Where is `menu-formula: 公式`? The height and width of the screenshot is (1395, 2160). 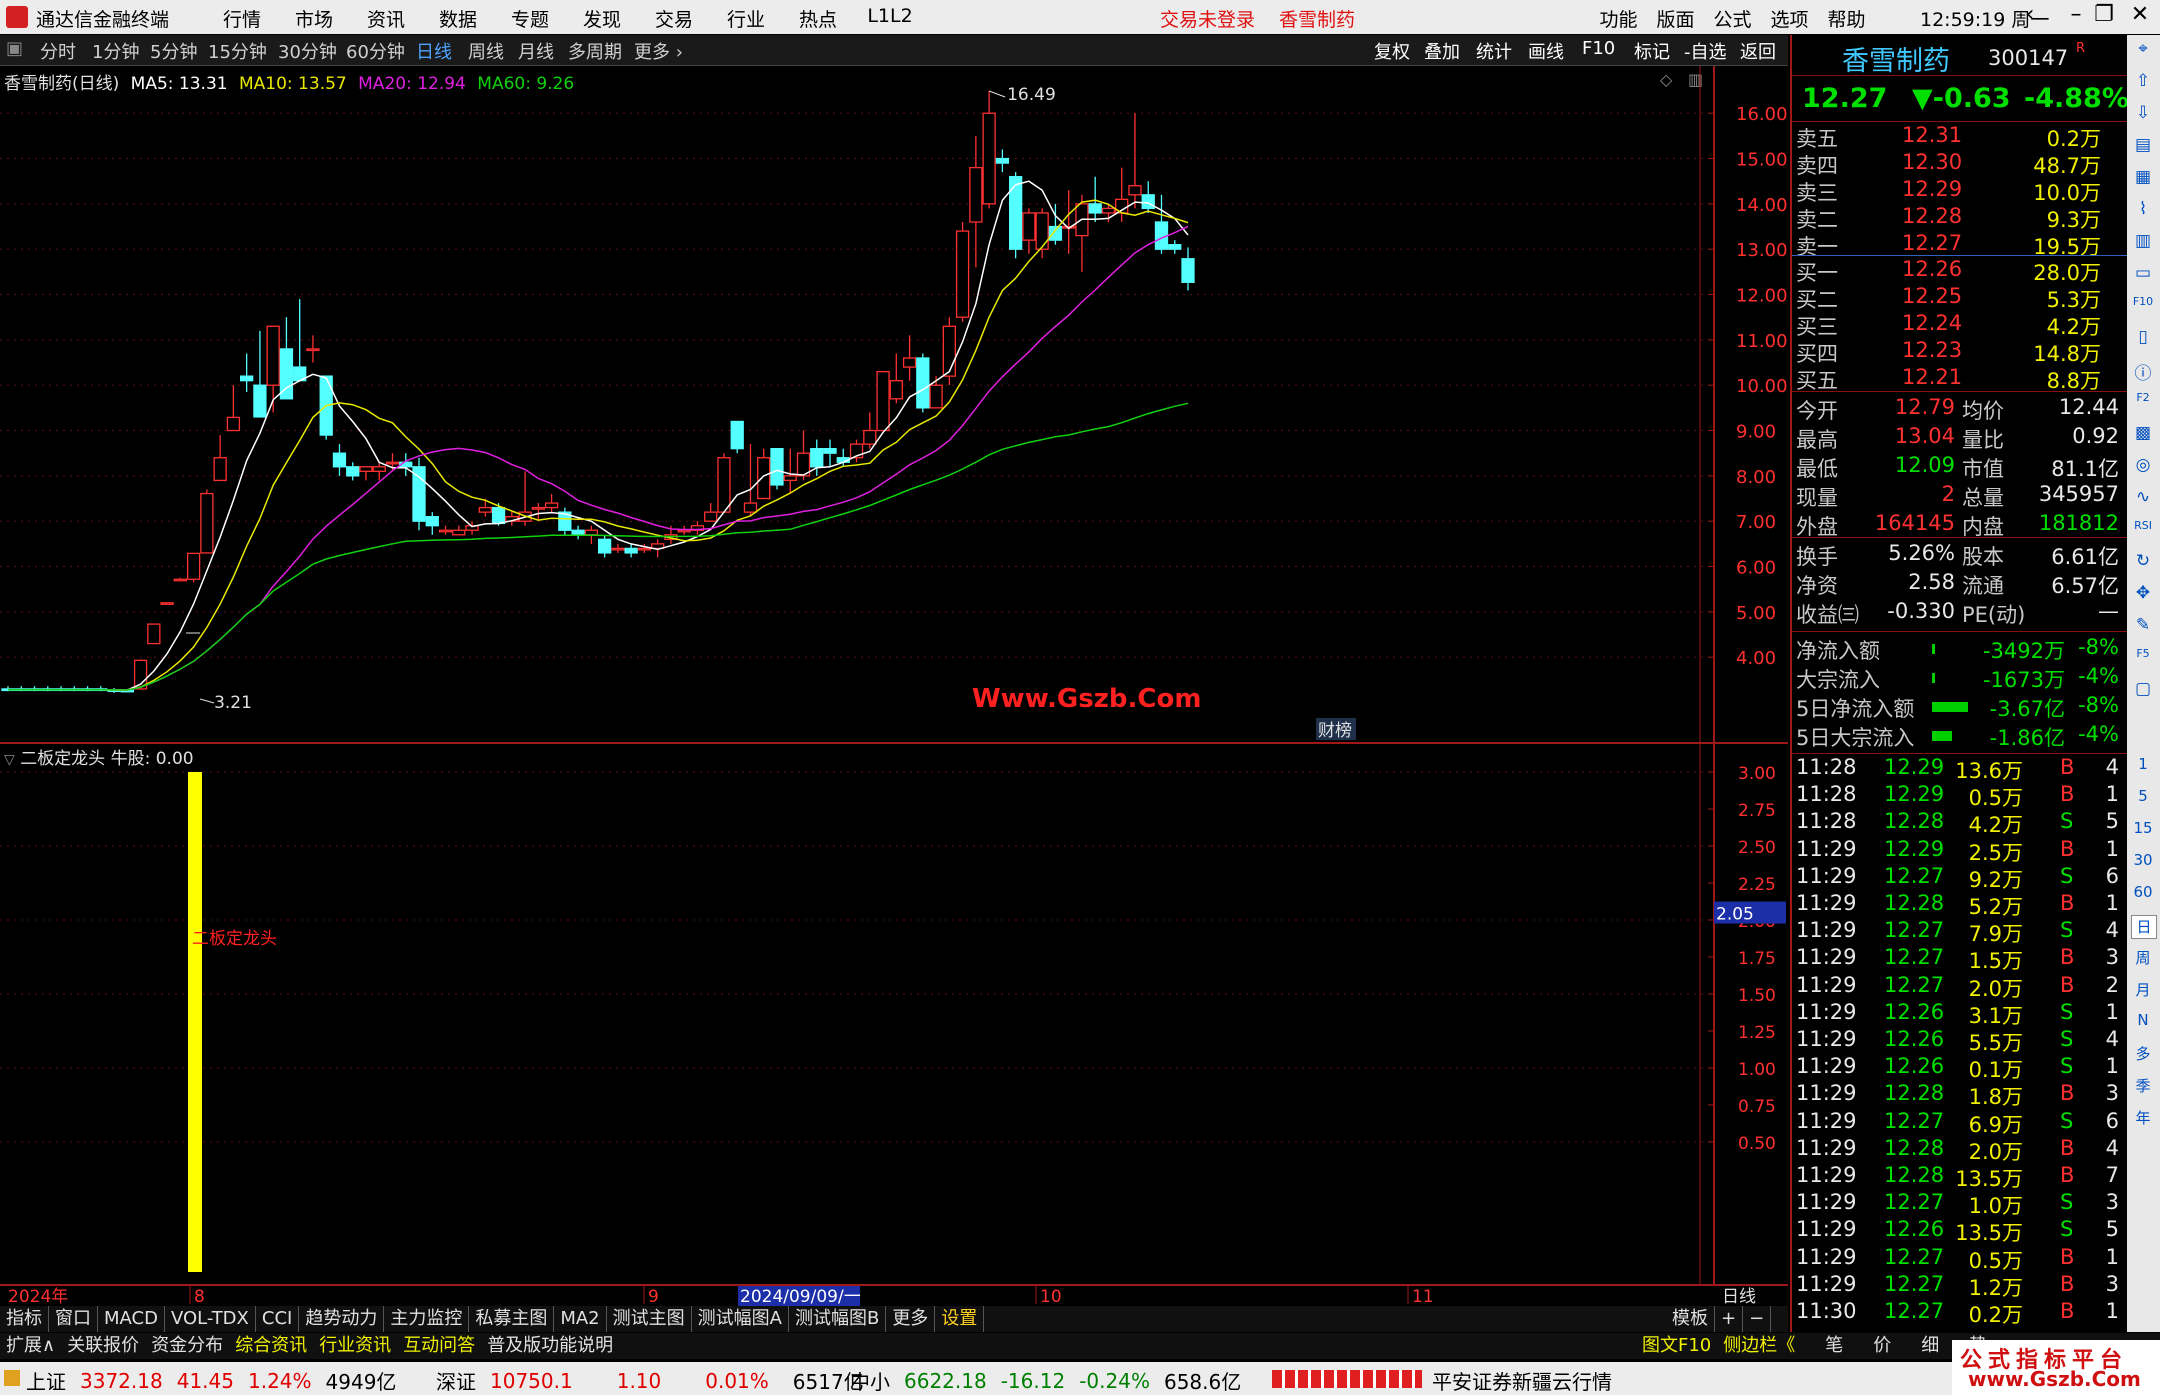
menu-formula: 公式 is located at coordinates (1732, 18).